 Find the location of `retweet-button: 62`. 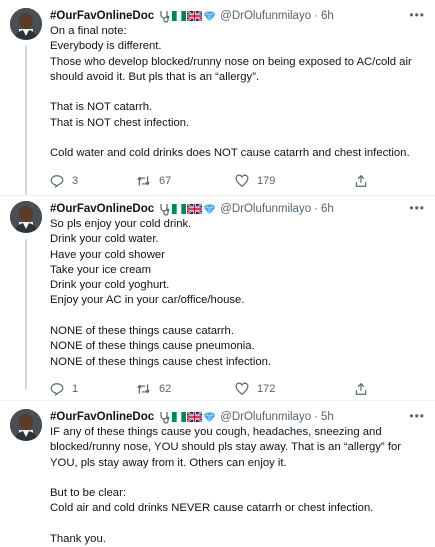

retweet-button: 62 is located at coordinates (153, 389).